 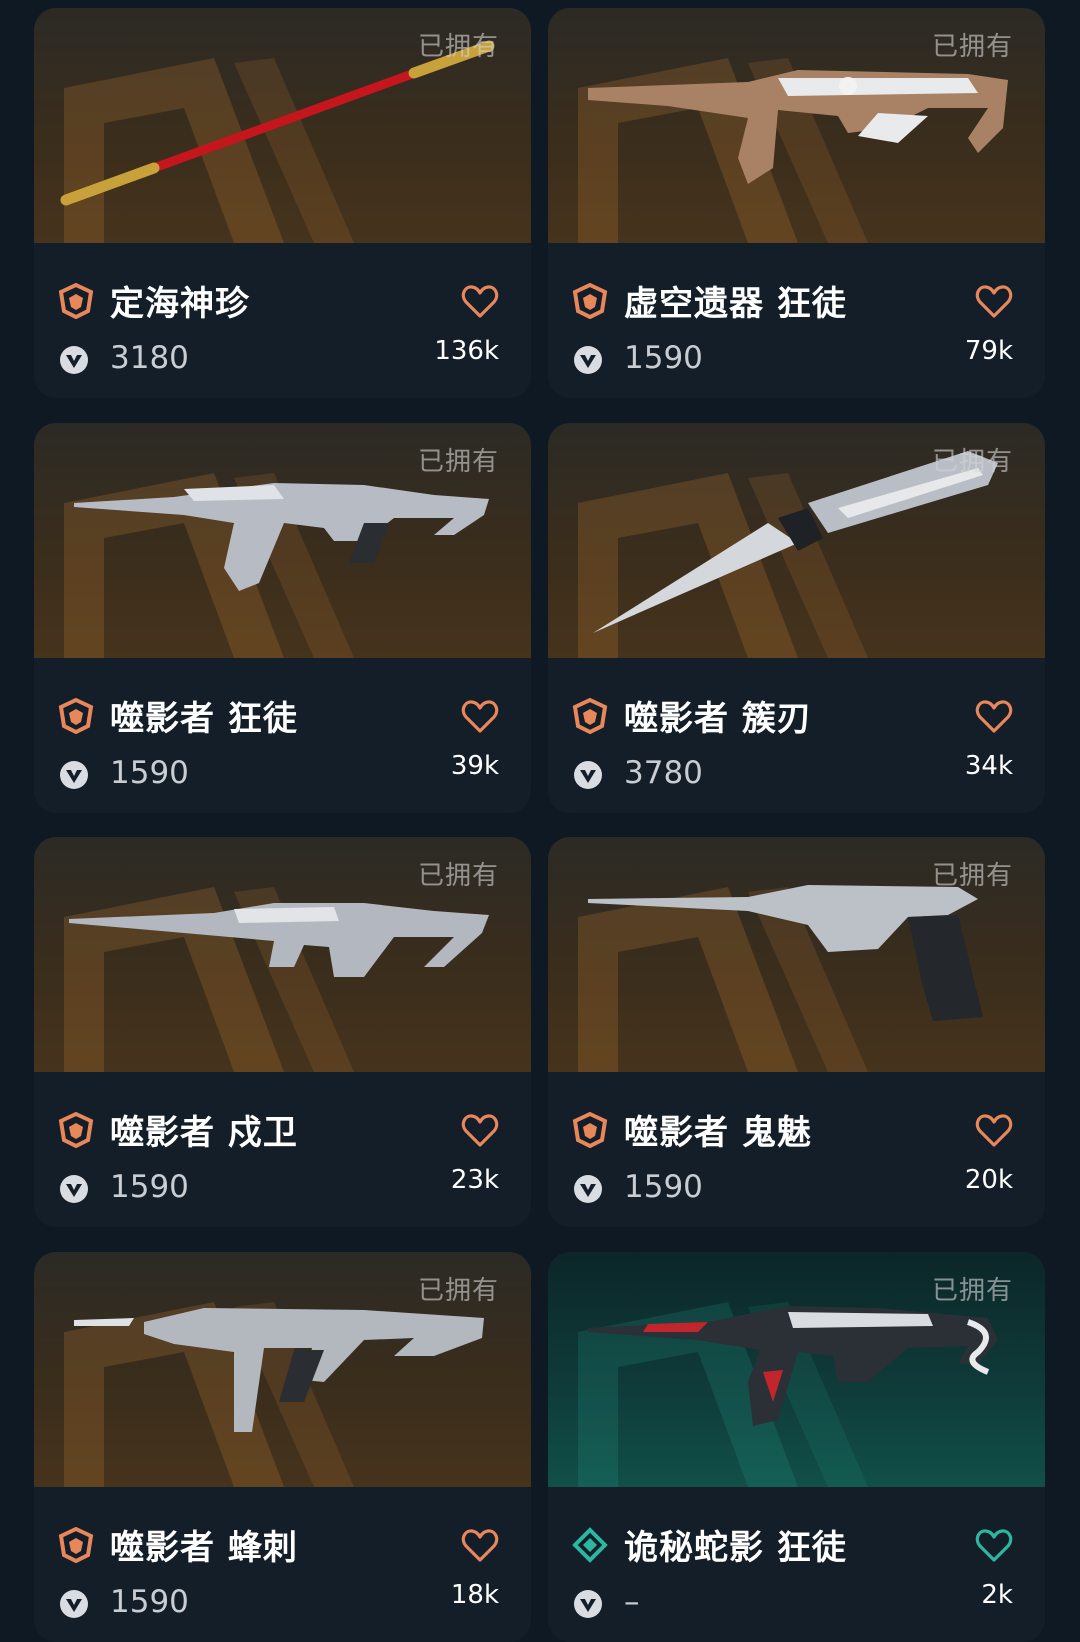 I want to click on skin-card: 已拥有 噬影者 狂徒 1590 39k, so click(x=282, y=618).